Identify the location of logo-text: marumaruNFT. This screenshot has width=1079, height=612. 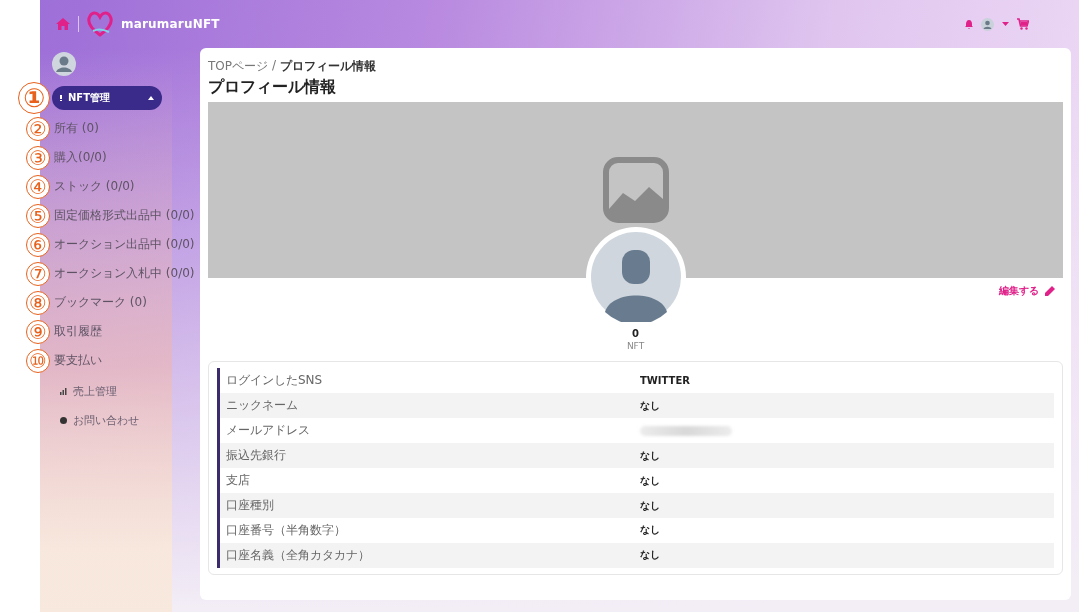
(170, 24).